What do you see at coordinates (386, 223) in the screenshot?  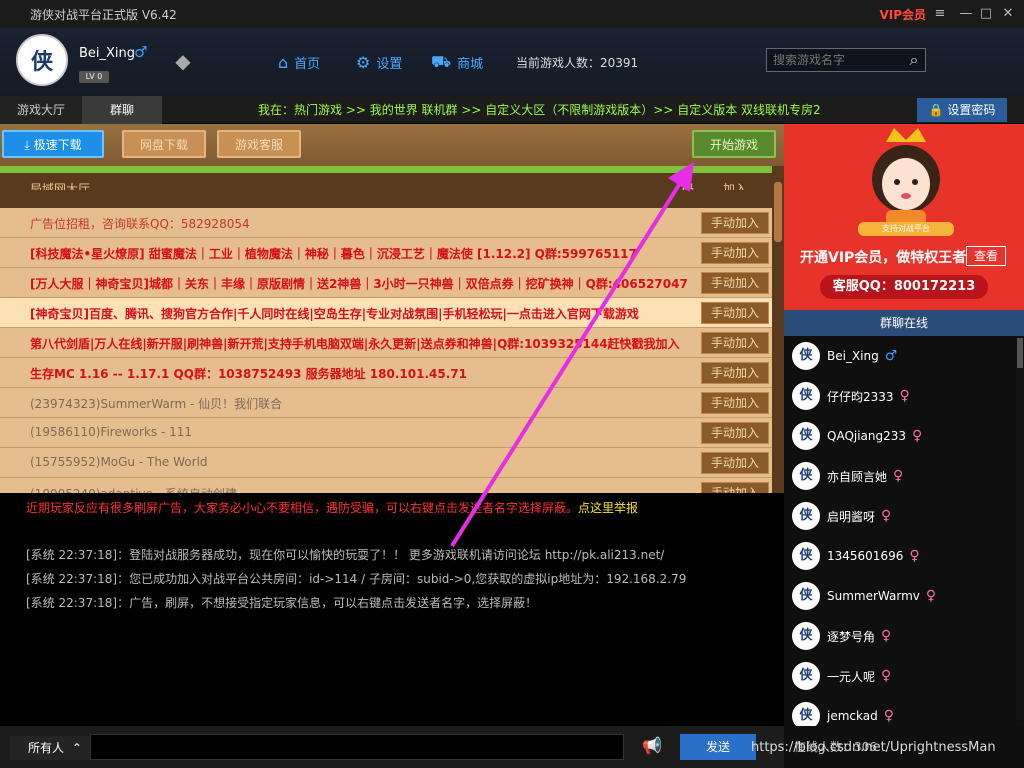 I see `table-row: 广告位招租，咨询联系QQ：582928054 手动加入` at bounding box center [386, 223].